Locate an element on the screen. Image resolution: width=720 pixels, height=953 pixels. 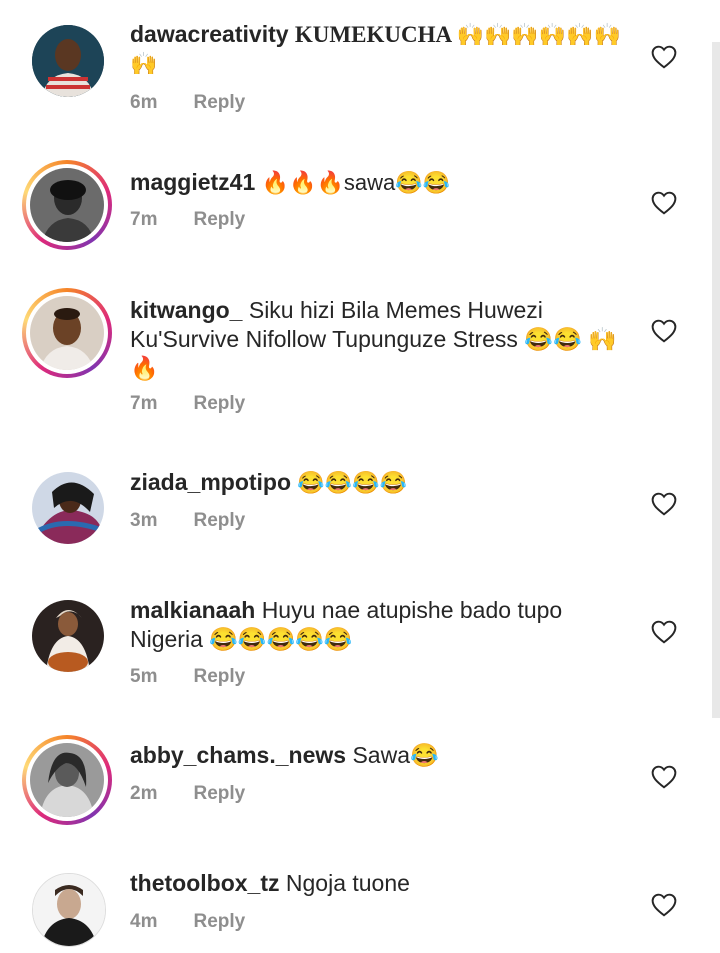
comment-username: ziada_mpotipo is located at coordinates (210, 482).